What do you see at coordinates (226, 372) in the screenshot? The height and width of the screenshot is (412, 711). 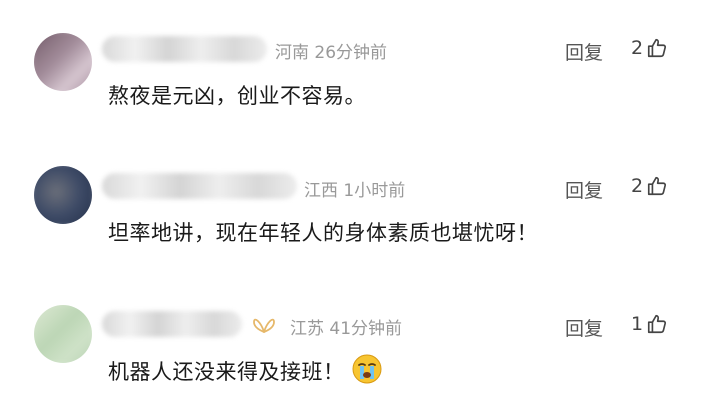 I see `comment-content: 机器人还没来得及接班！` at bounding box center [226, 372].